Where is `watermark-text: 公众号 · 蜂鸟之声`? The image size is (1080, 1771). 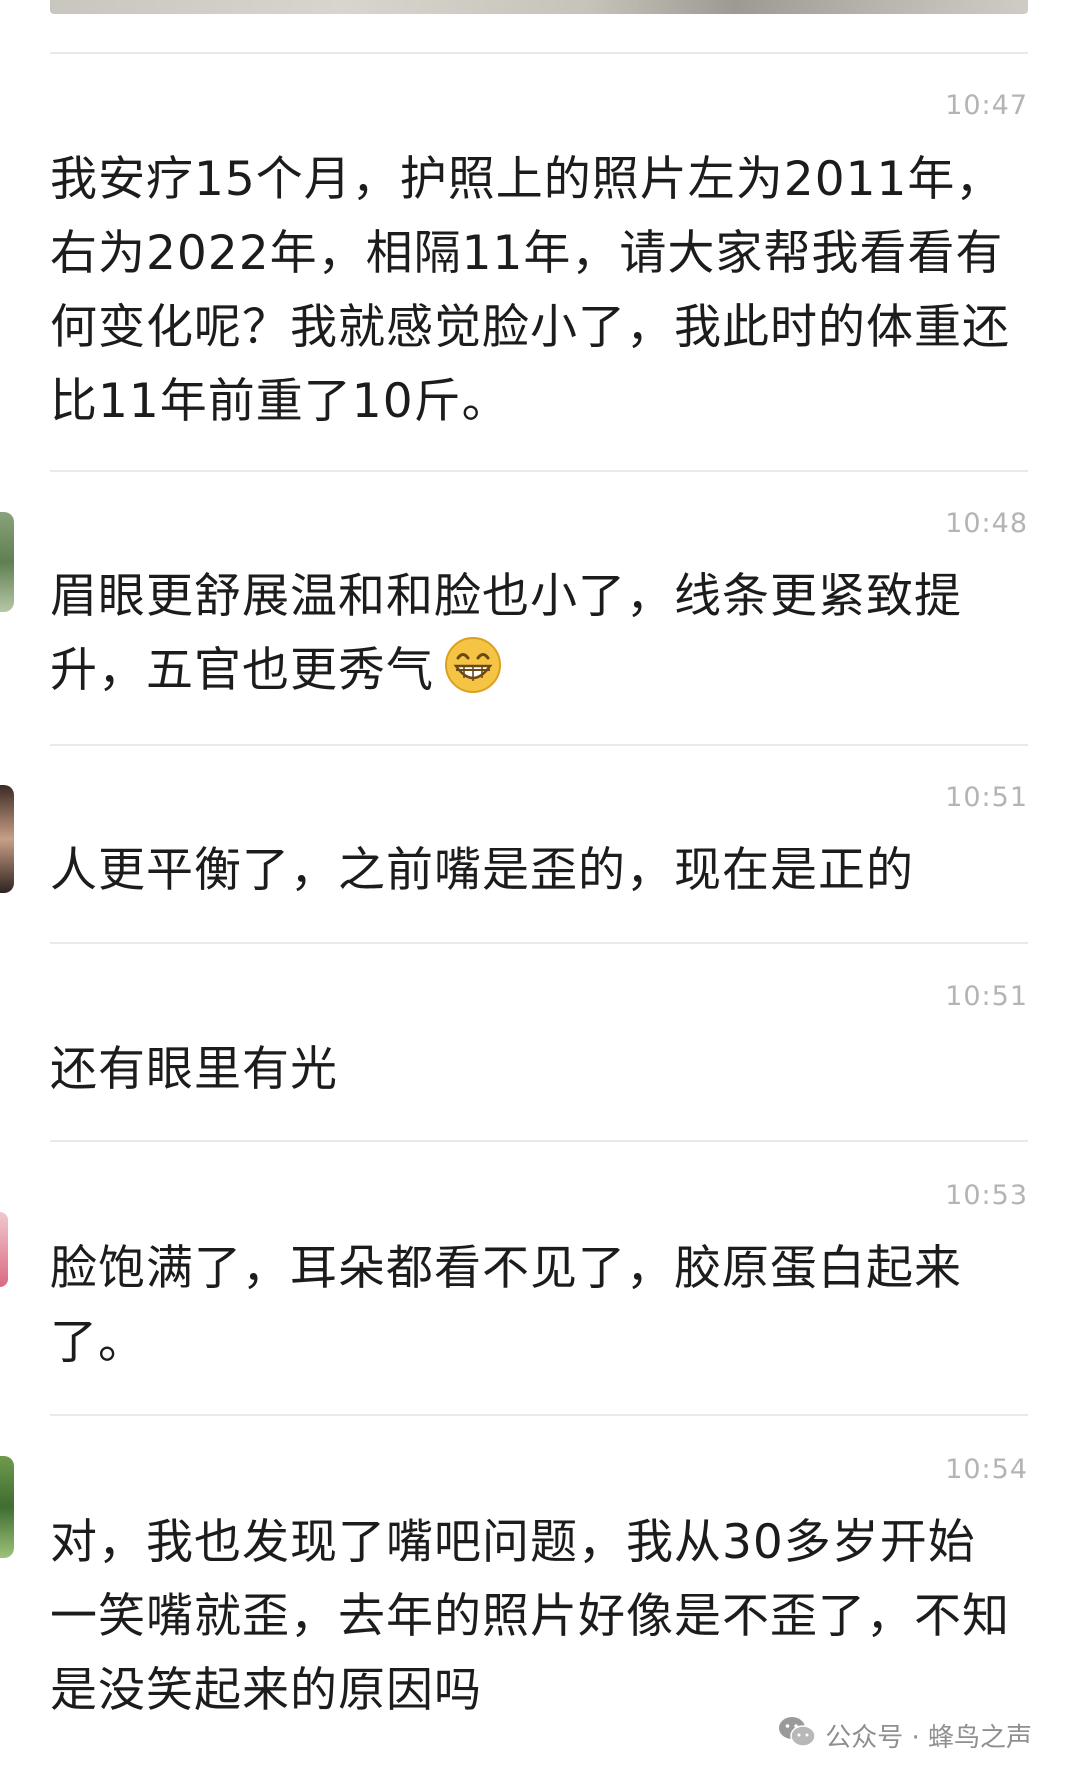 watermark-text: 公众号 · 蜂鸟之声 is located at coordinates (928, 1737).